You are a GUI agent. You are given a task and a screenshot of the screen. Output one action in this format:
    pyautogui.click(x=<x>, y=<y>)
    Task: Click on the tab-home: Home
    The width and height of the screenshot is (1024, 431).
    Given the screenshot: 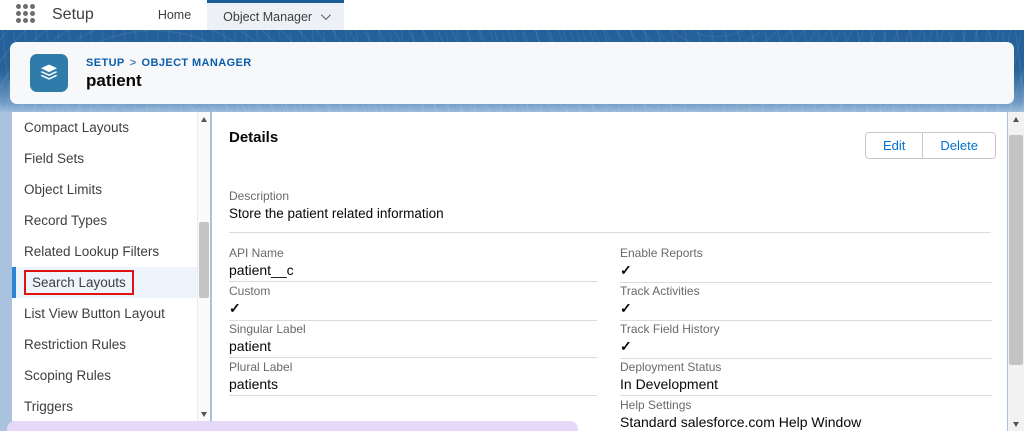 What is the action you would take?
    pyautogui.click(x=174, y=15)
    